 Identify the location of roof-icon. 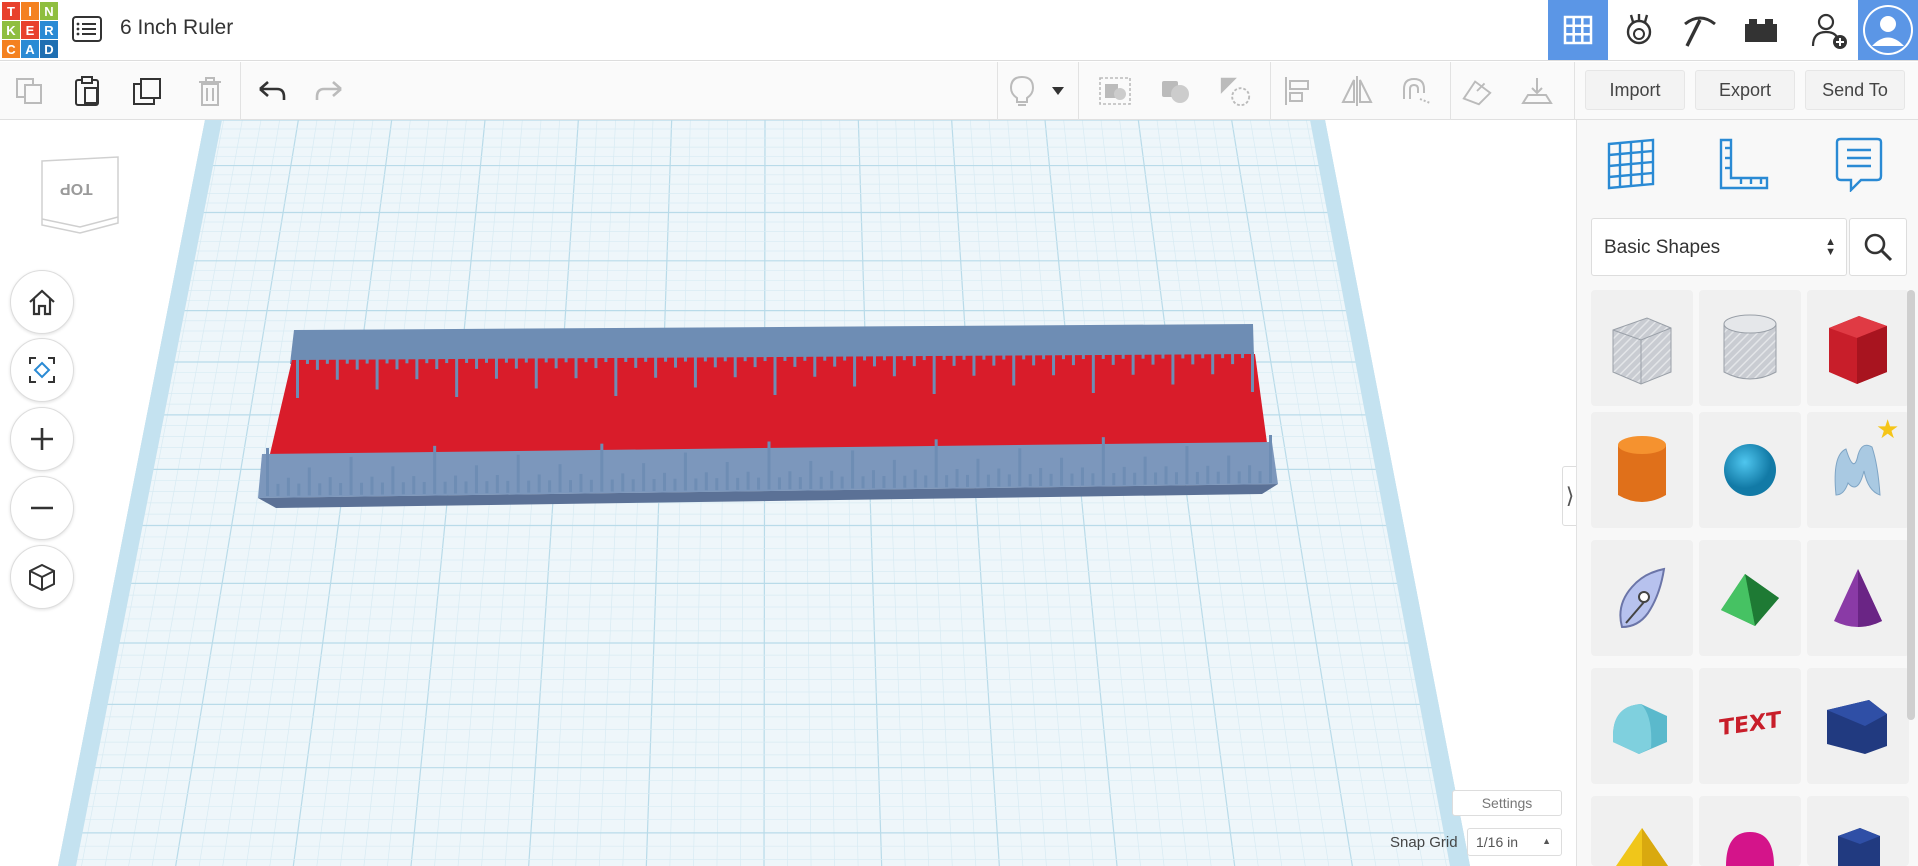
(1750, 600).